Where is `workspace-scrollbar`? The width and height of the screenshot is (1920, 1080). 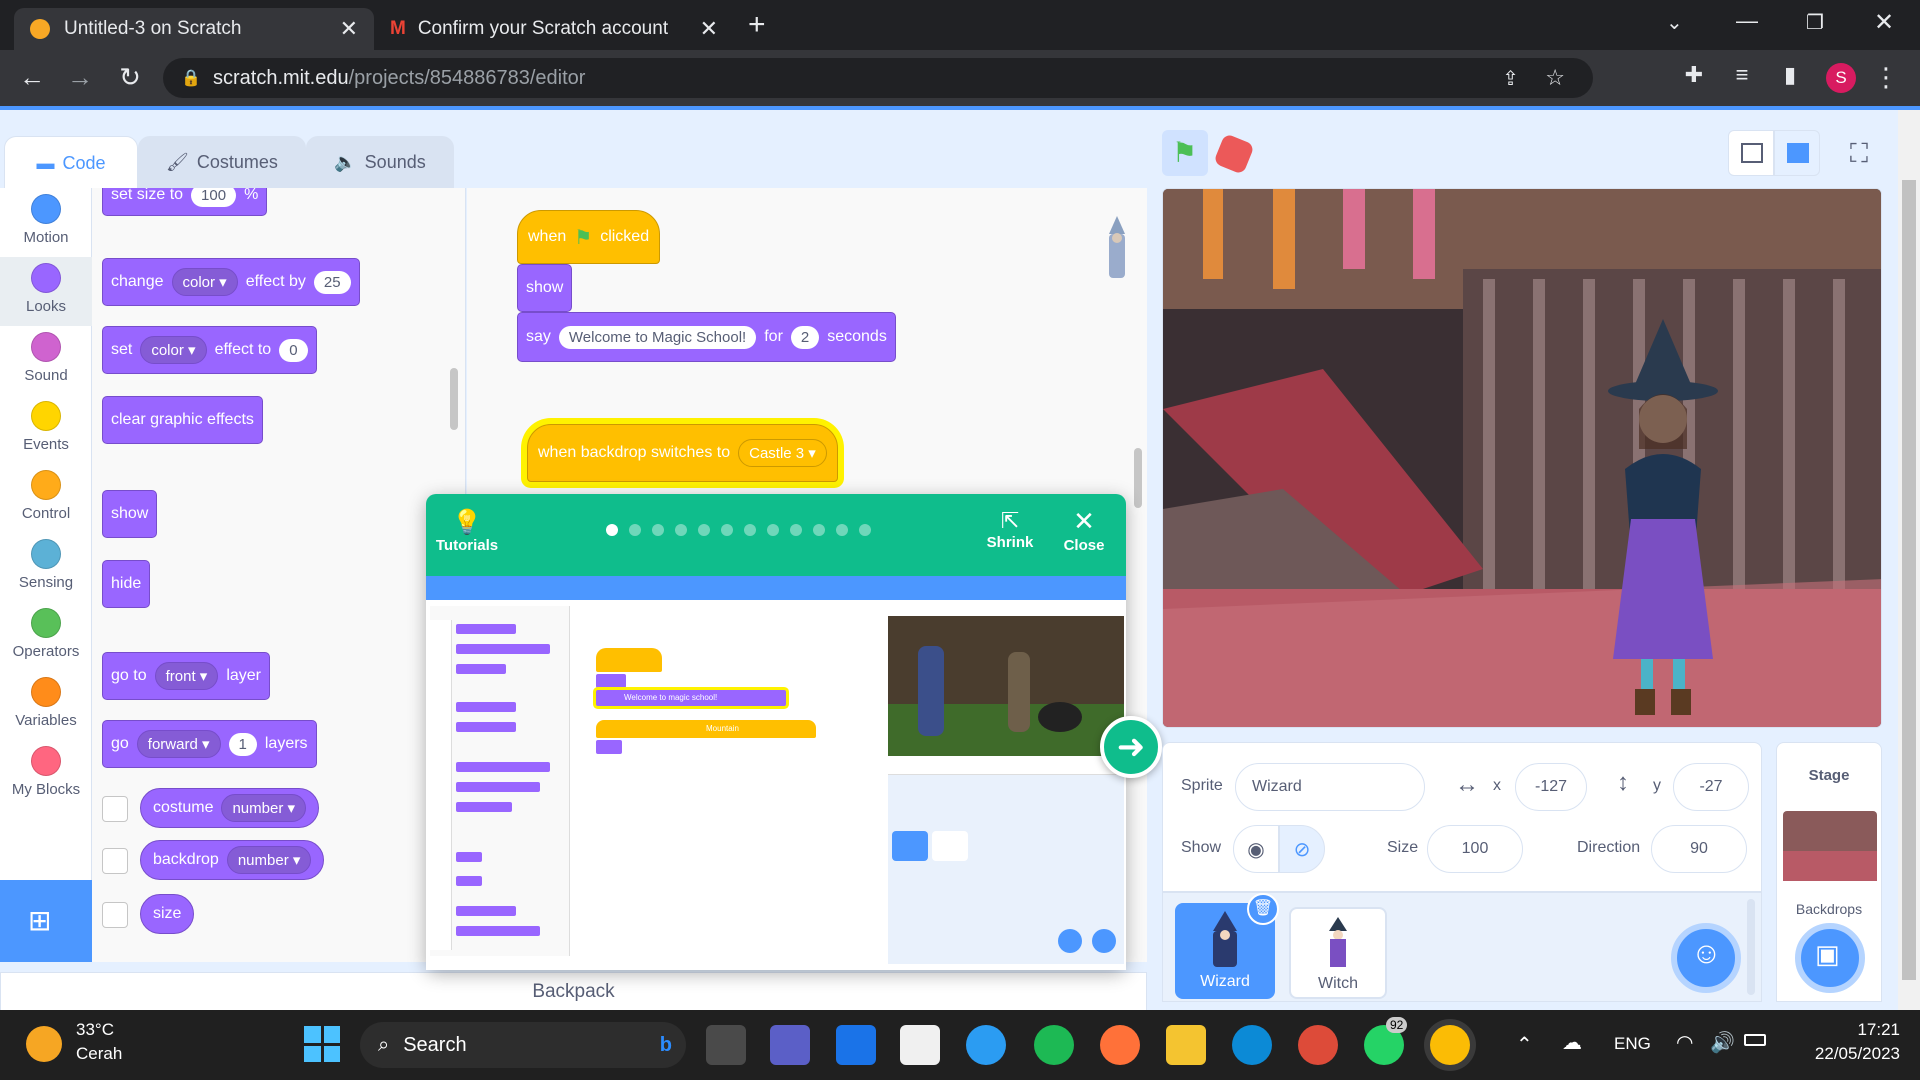
workspace-scrollbar is located at coordinates (1138, 478).